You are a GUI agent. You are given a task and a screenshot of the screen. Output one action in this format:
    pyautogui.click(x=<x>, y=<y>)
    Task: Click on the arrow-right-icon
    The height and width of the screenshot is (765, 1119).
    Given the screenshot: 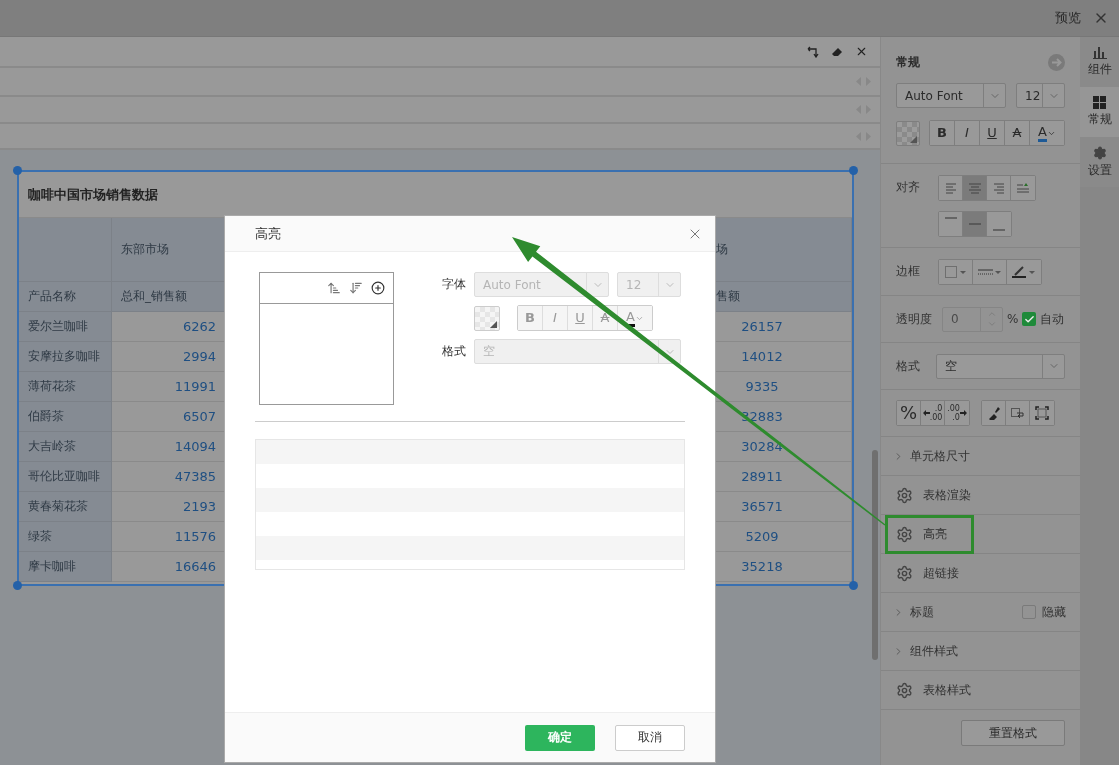 What is the action you would take?
    pyautogui.click(x=963, y=413)
    